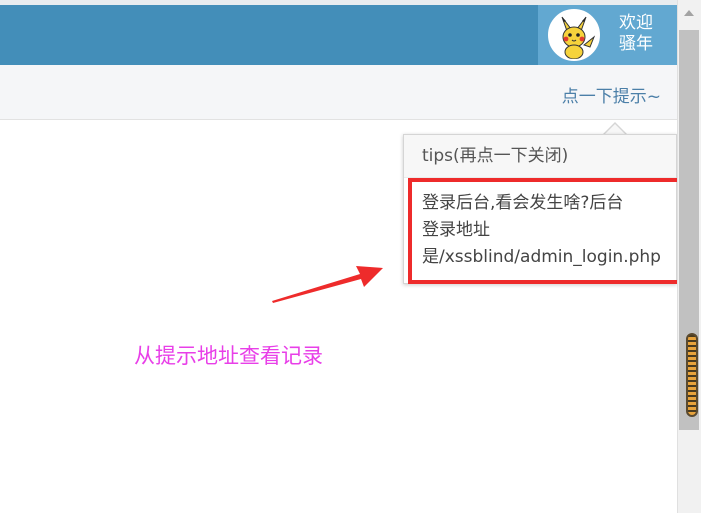  Describe the element at coordinates (574, 35) in the screenshot. I see `pikachu-avatar-icon` at that location.